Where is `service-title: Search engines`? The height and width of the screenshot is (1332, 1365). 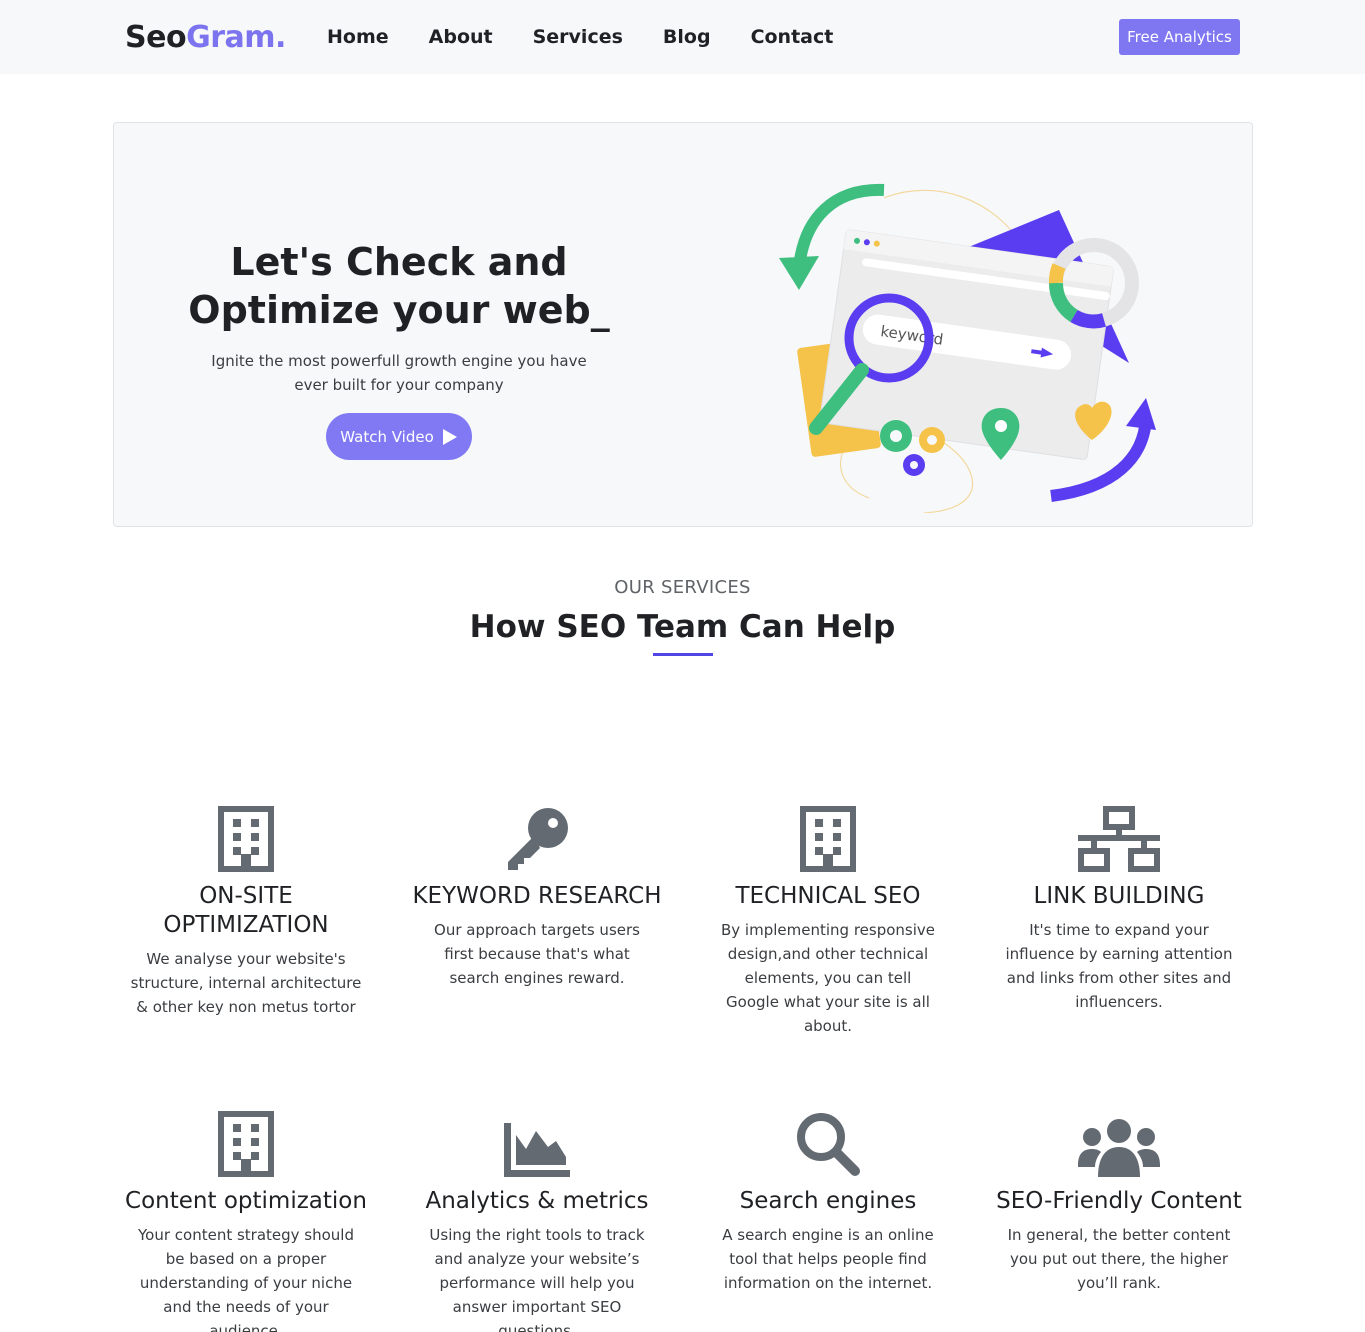
service-title: Search engines is located at coordinates (828, 1201).